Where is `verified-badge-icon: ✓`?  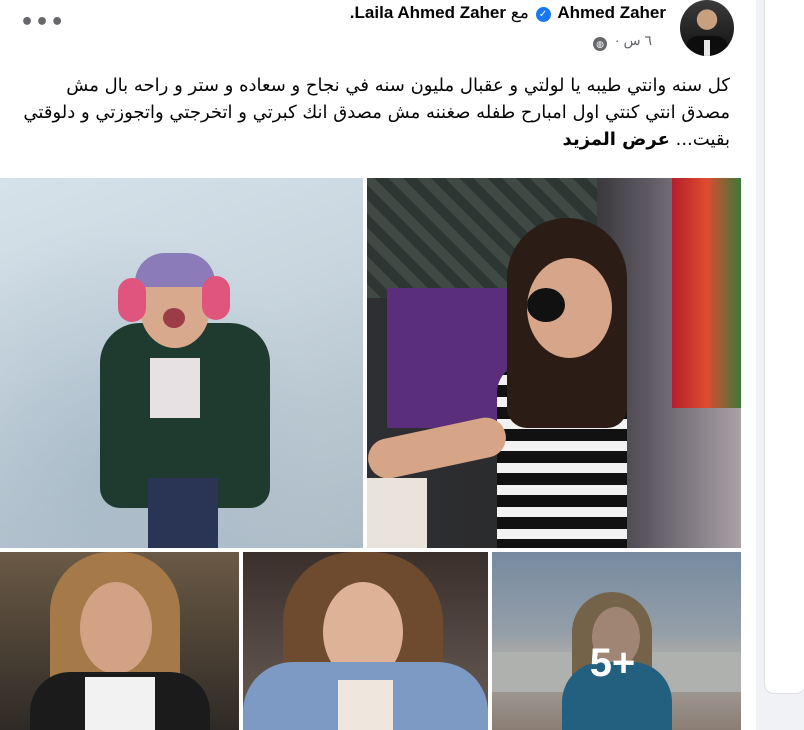
verified-badge-icon: ✓ is located at coordinates (543, 14).